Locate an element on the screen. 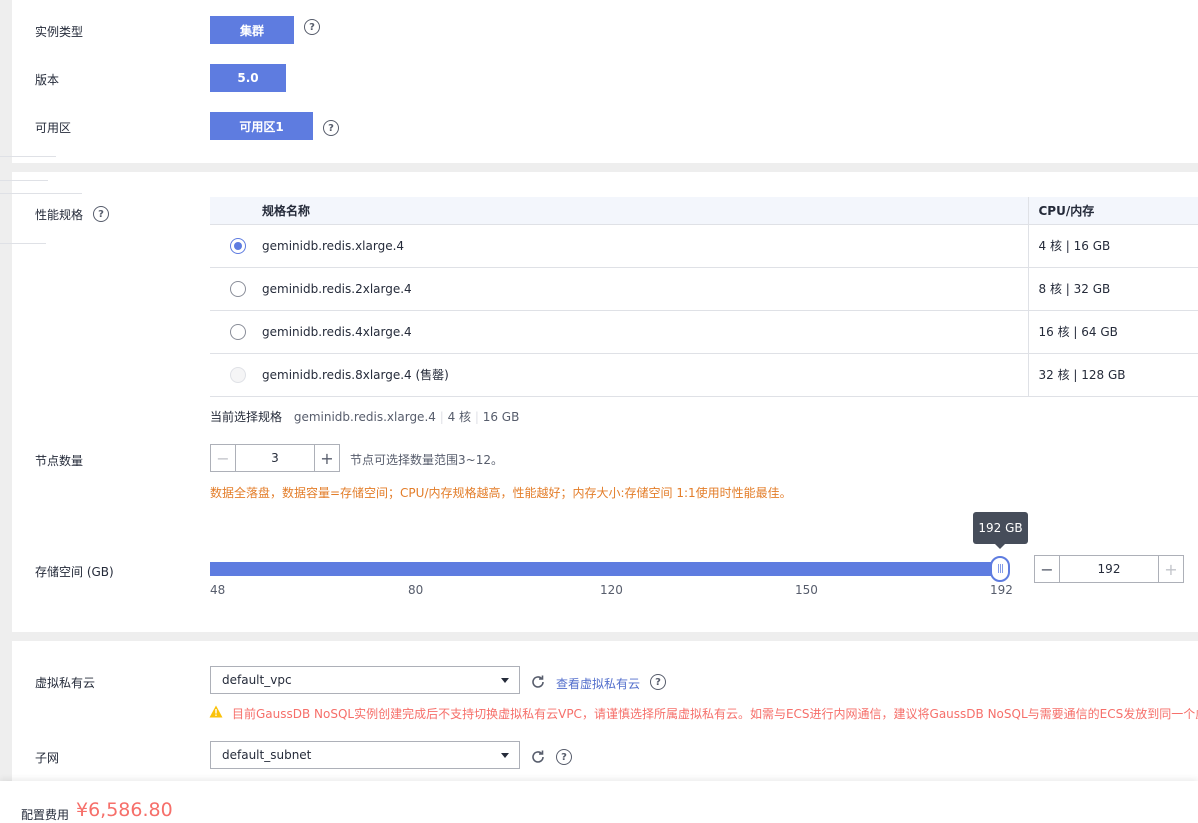 The height and width of the screenshot is (823, 1198). storage-increment-button: + is located at coordinates (1171, 569).